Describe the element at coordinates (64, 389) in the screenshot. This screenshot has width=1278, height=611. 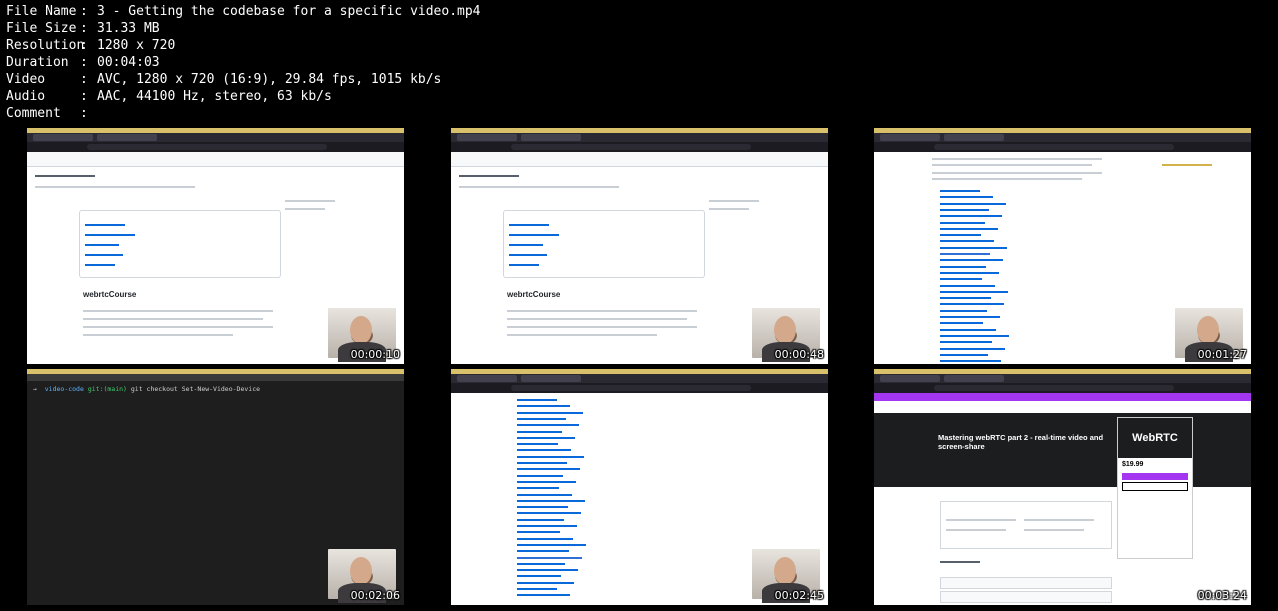
I see `prompt-dir: video-code` at that location.